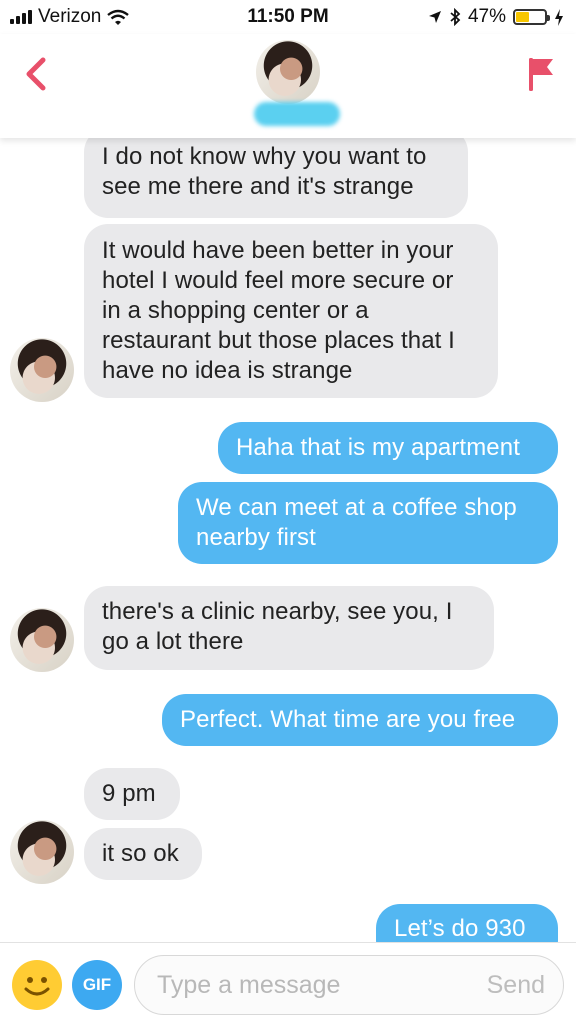  Describe the element at coordinates (256, 537) in the screenshot. I see `message-line: nearby first` at that location.